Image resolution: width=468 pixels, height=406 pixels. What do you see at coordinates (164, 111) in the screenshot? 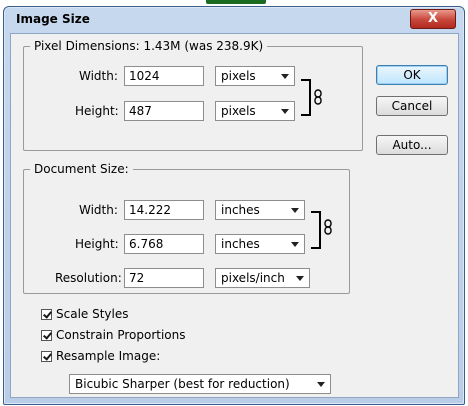
I see `pixel-height-input: 487` at bounding box center [164, 111].